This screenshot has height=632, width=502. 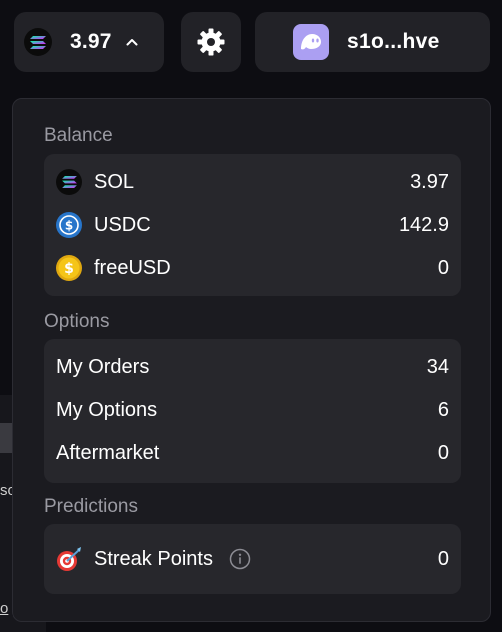 What do you see at coordinates (153, 558) in the screenshot?
I see `predictions-row-label: Streak Points` at bounding box center [153, 558].